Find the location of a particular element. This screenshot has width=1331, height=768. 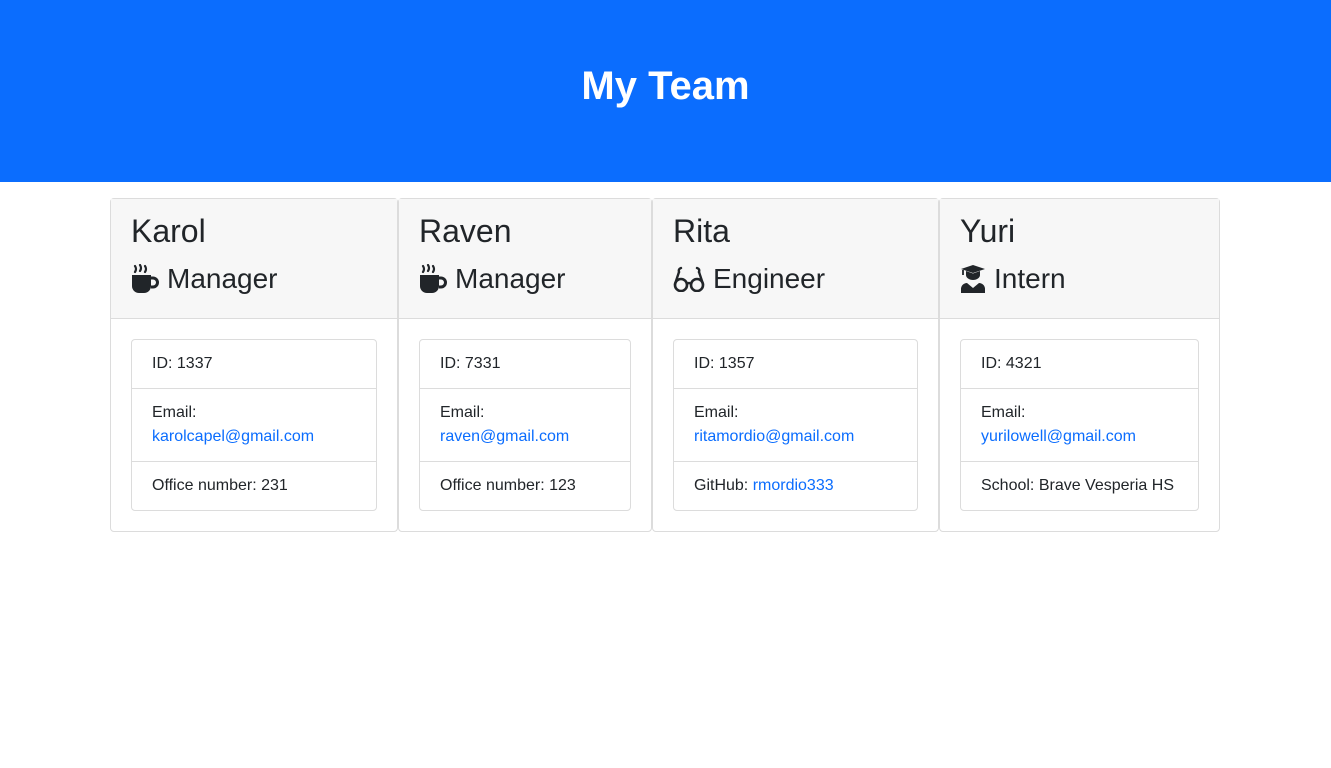

employee-role: Intern is located at coordinates (1079, 279).